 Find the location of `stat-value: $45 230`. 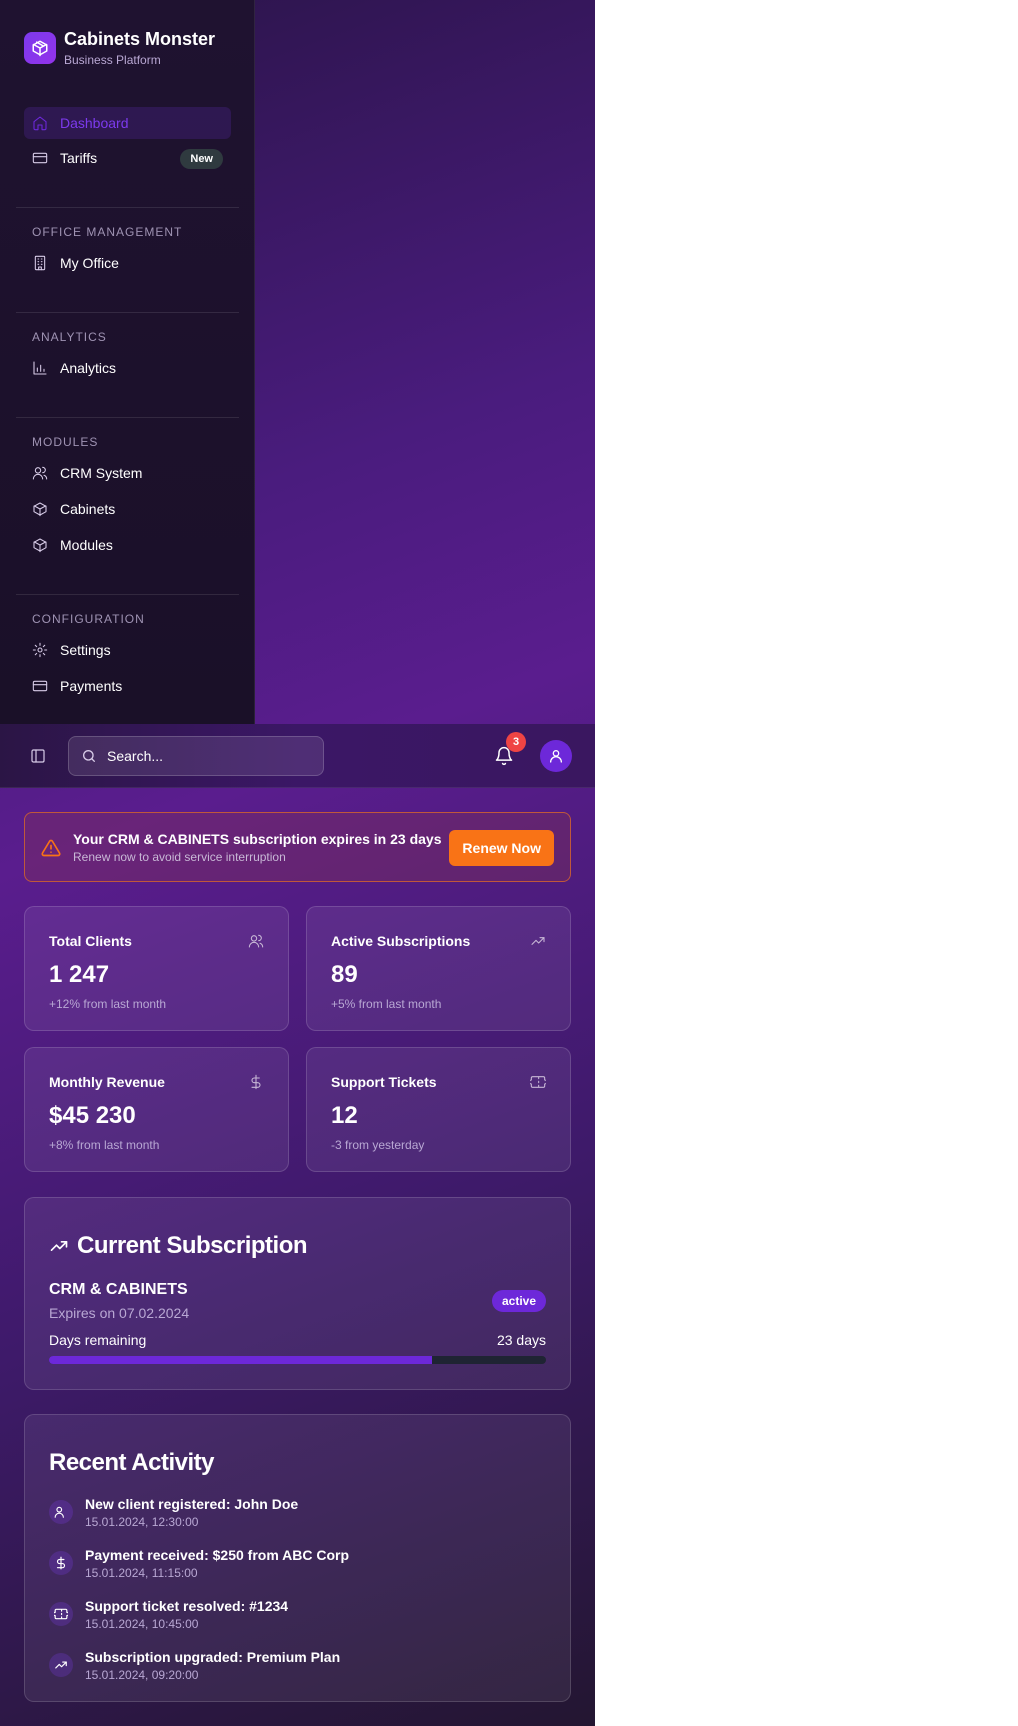

stat-value: $45 230 is located at coordinates (92, 1115).